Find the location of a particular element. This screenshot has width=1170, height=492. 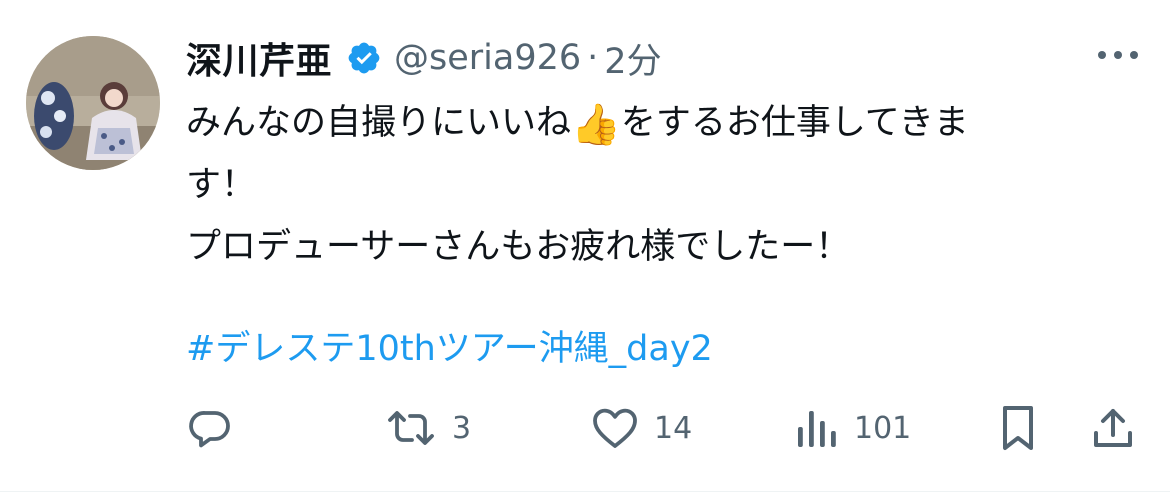

views-count: 101 is located at coordinates (883, 428).